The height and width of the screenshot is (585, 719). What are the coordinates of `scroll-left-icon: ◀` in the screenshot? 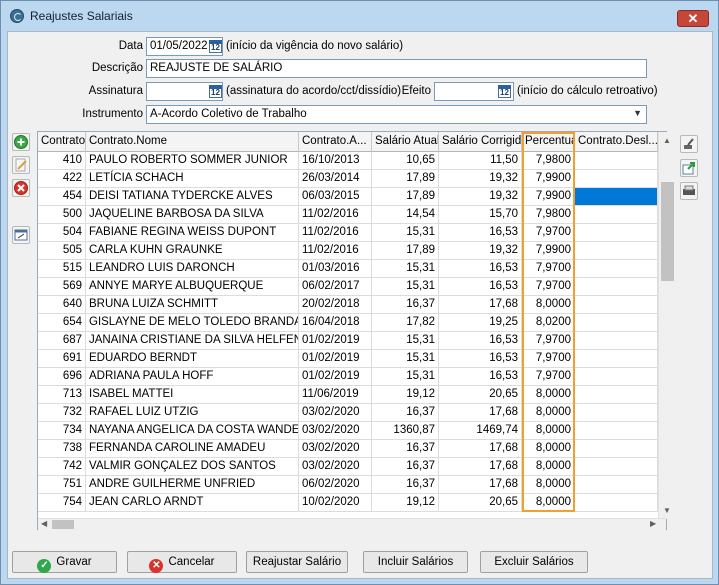 It's located at (44, 523).